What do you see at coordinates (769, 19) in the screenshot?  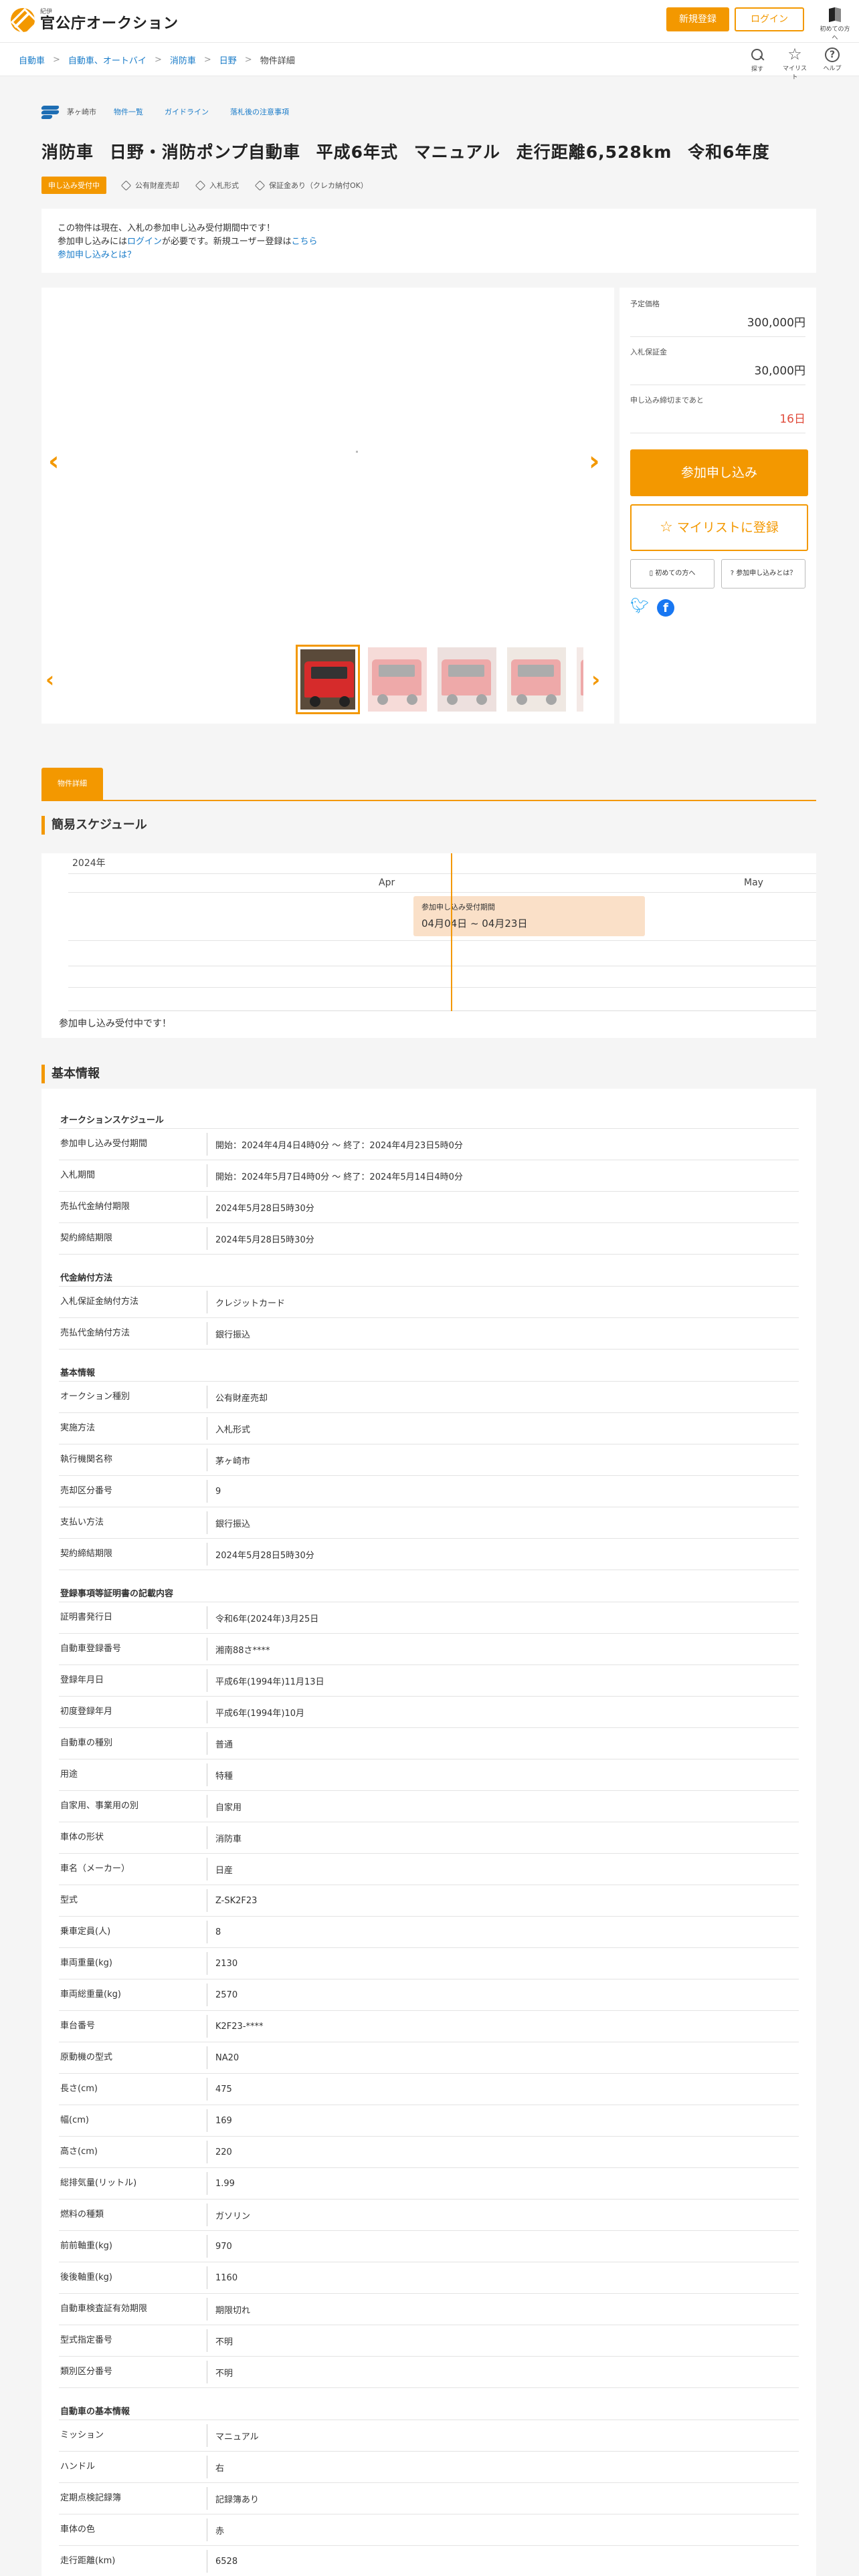 I see `login-button: ログイン` at bounding box center [769, 19].